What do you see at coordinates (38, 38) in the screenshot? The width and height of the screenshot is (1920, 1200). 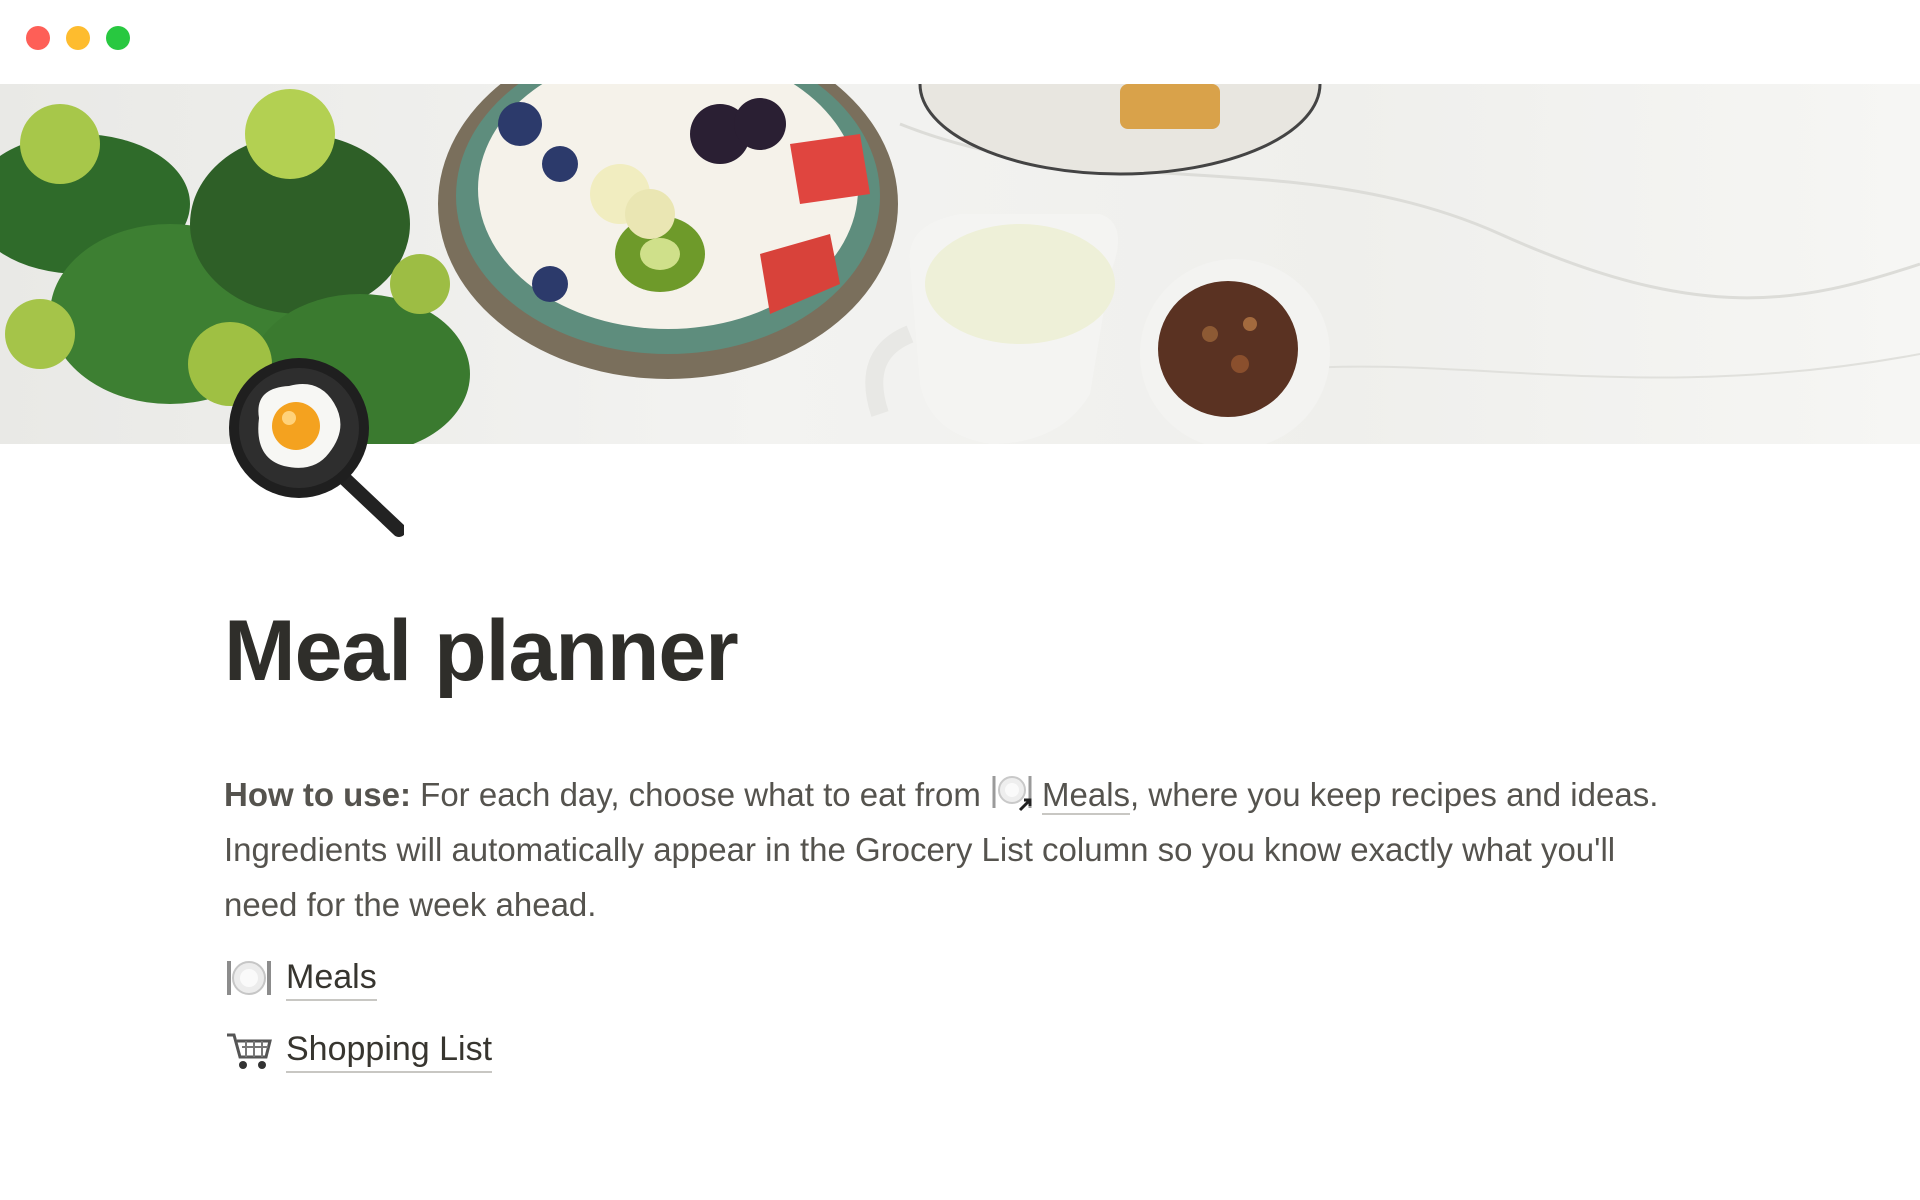 I see `close-window-button` at bounding box center [38, 38].